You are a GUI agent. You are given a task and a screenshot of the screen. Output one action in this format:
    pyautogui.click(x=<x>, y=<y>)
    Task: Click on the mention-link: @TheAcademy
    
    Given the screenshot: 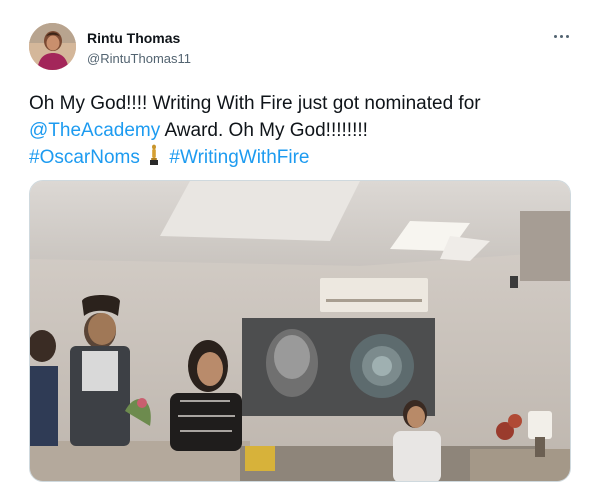 What is the action you would take?
    pyautogui.click(x=94, y=130)
    